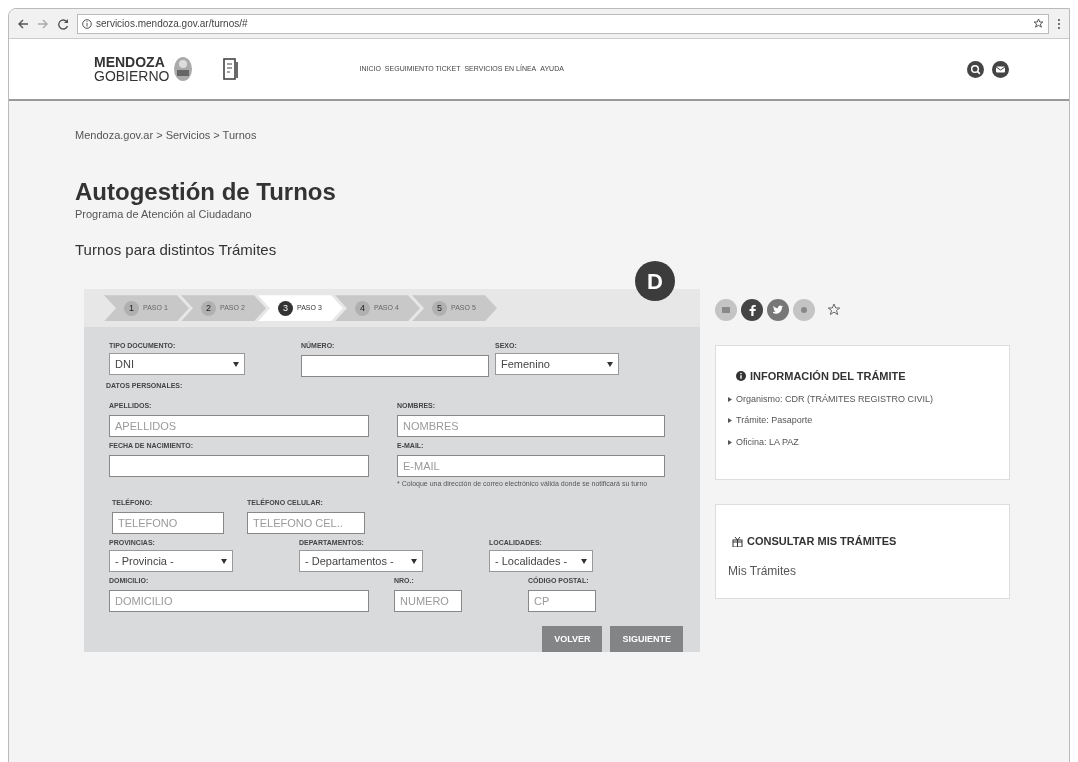  Describe the element at coordinates (306, 523) in the screenshot. I see `text-field: TELEFONO CEL..` at that location.